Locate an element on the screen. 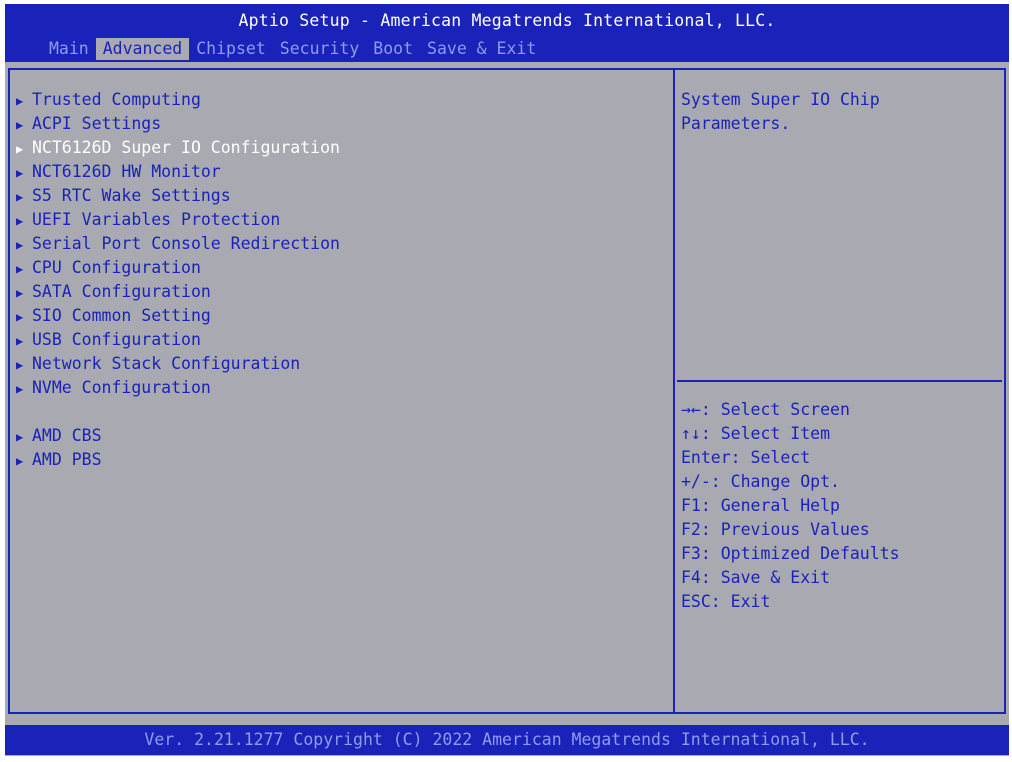 This screenshot has width=1012, height=762. key-hint-select-item: ↑↓: Select Item is located at coordinates (756, 433).